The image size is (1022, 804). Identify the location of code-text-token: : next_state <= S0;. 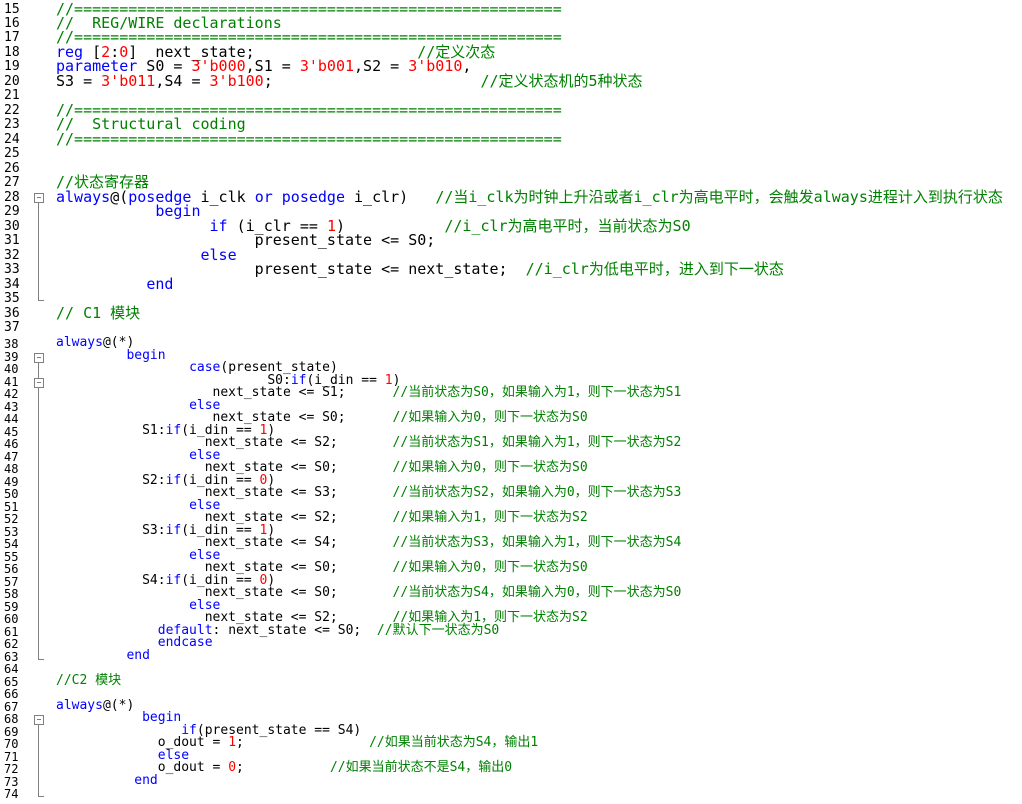
(294, 630).